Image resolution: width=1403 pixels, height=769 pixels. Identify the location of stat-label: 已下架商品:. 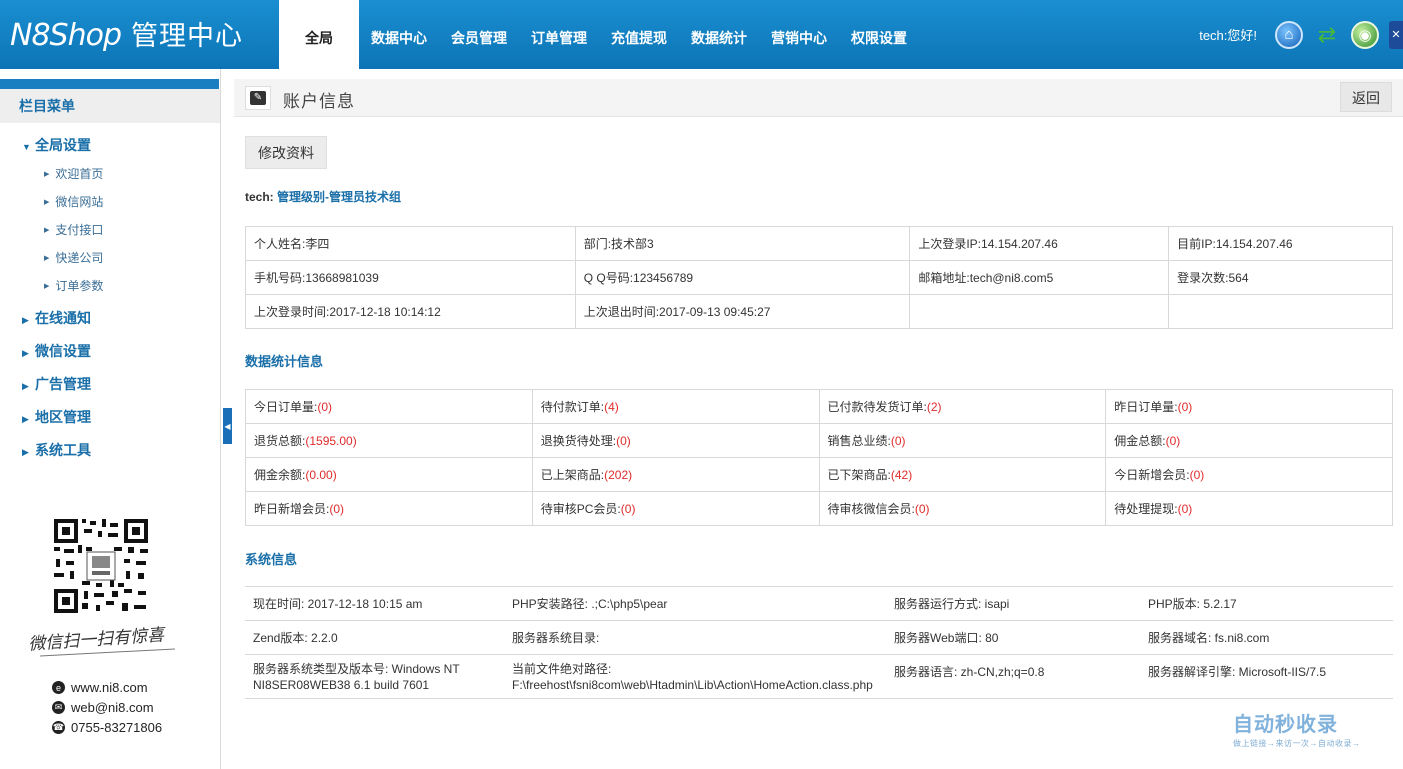
(859, 475).